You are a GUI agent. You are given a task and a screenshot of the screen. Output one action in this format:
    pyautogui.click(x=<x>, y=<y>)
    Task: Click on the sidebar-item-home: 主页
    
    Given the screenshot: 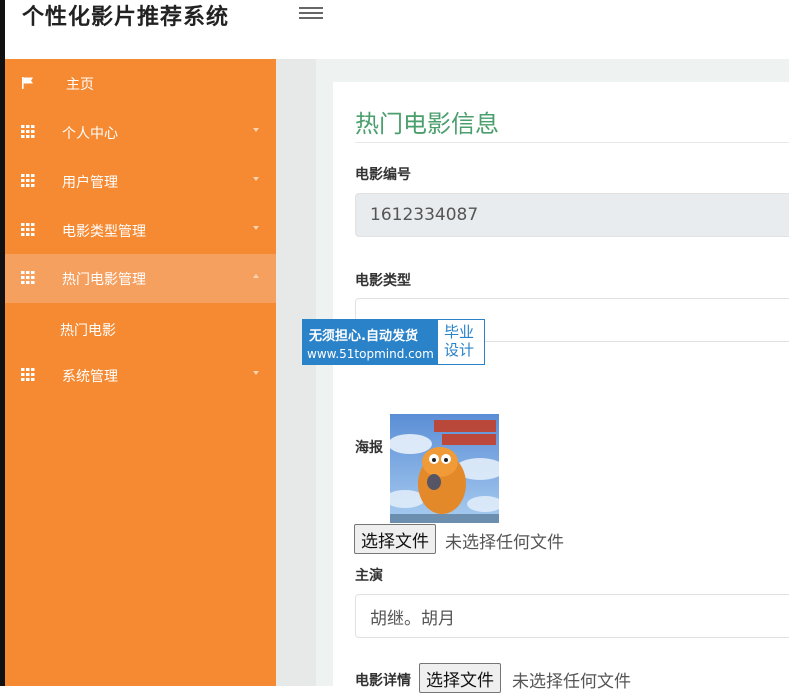 What is the action you would take?
    pyautogui.click(x=140, y=83)
    